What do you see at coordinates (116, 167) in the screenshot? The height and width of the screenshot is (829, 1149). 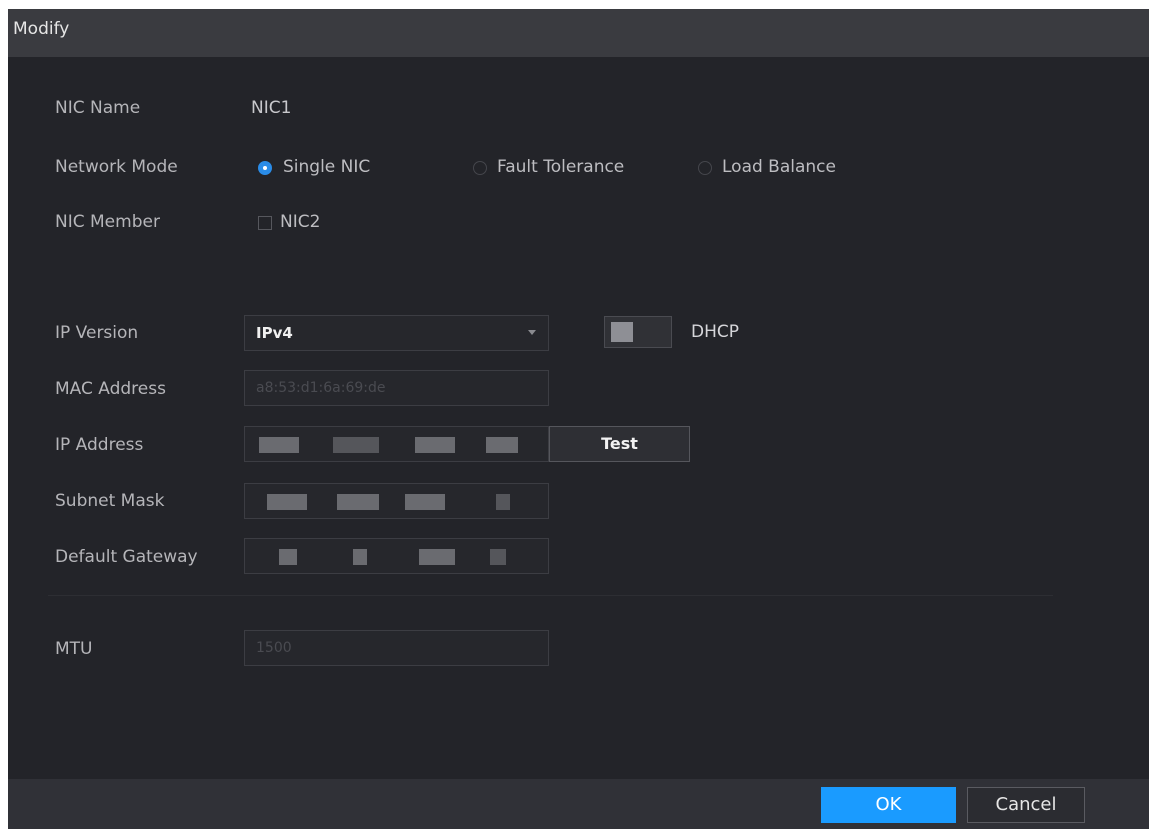 I see `network-mode-label: Network Mode` at bounding box center [116, 167].